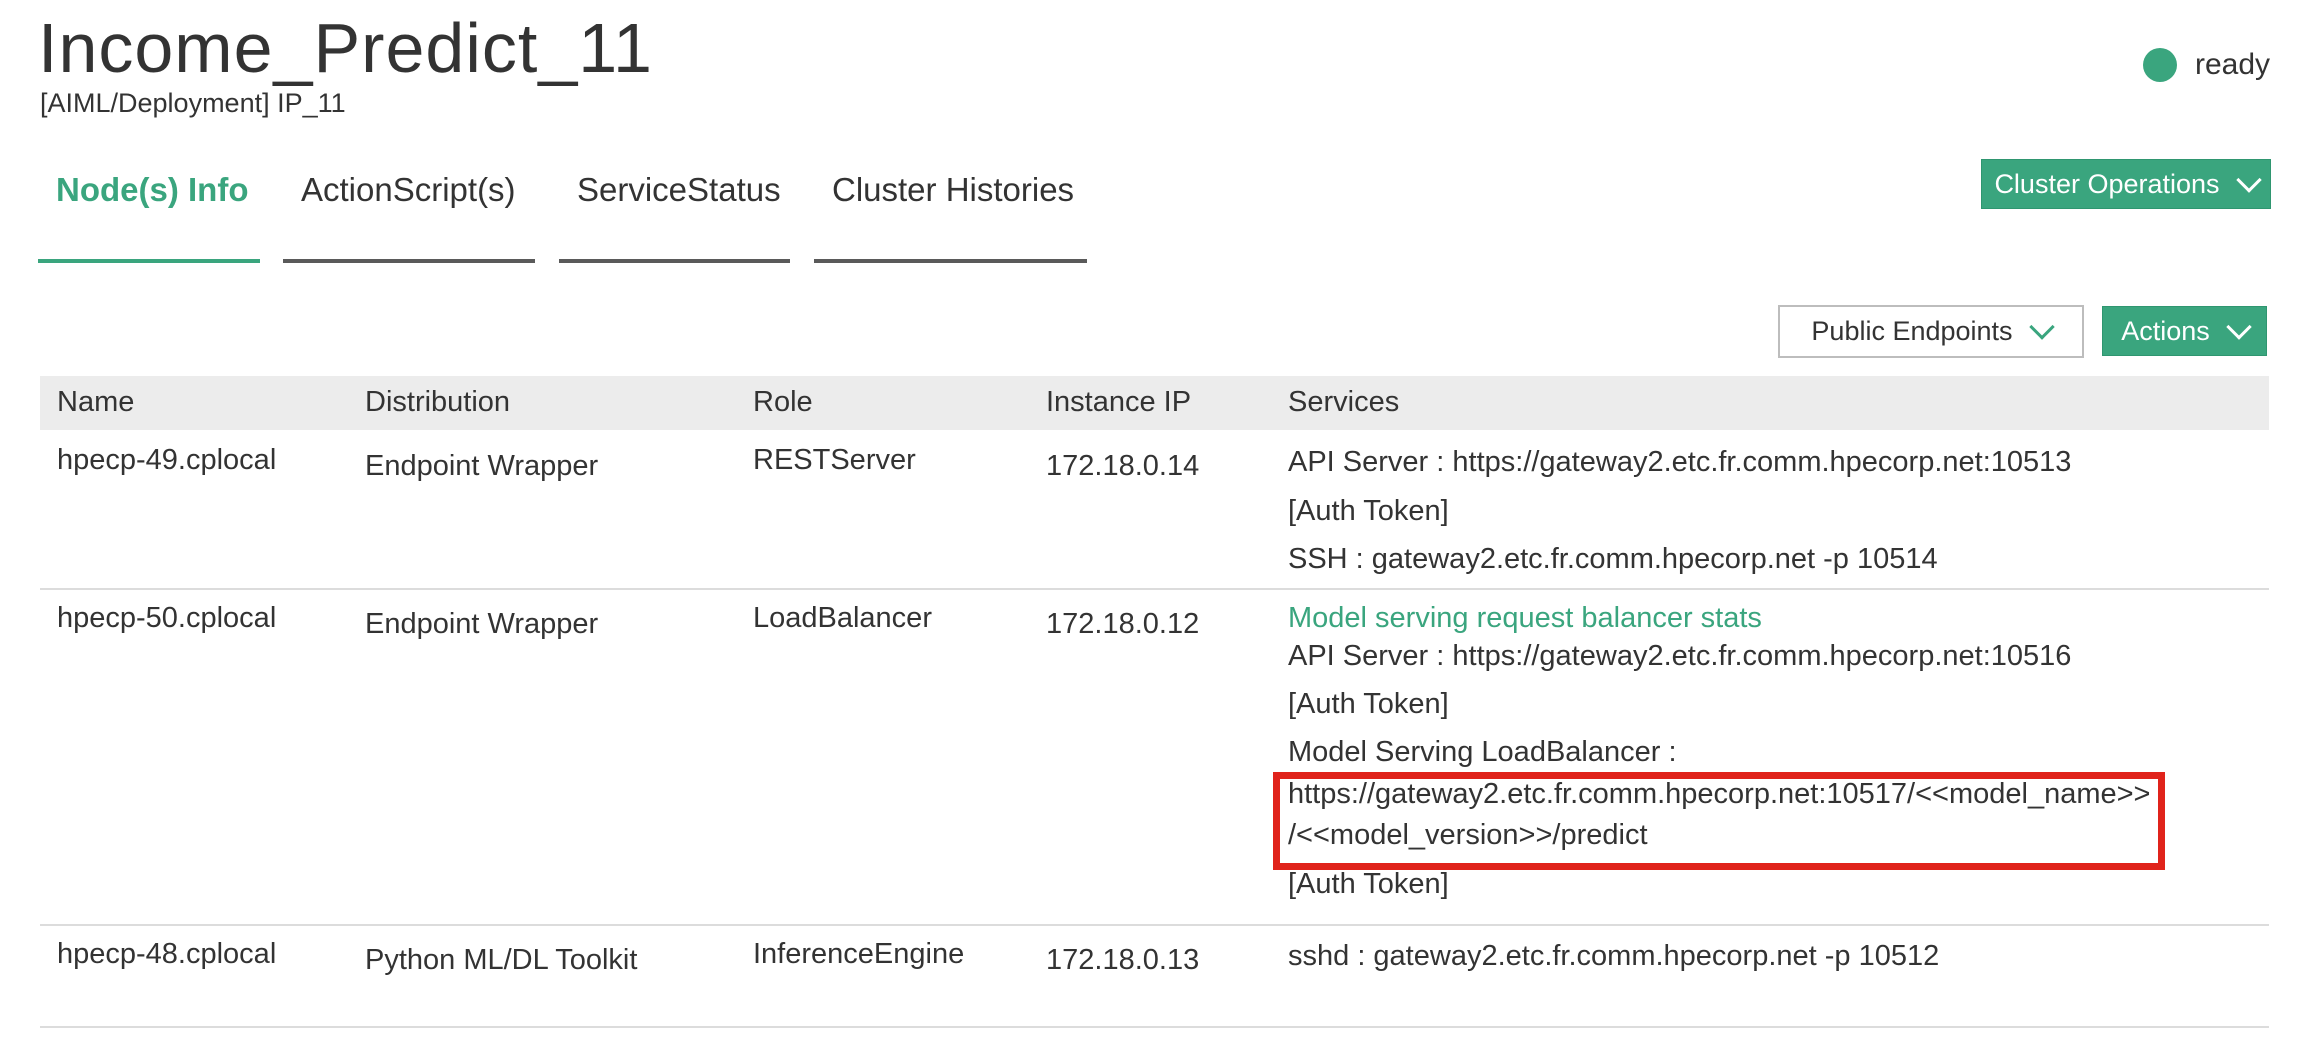  Describe the element at coordinates (834, 460) in the screenshot. I see `node-role: RESTServer` at that location.